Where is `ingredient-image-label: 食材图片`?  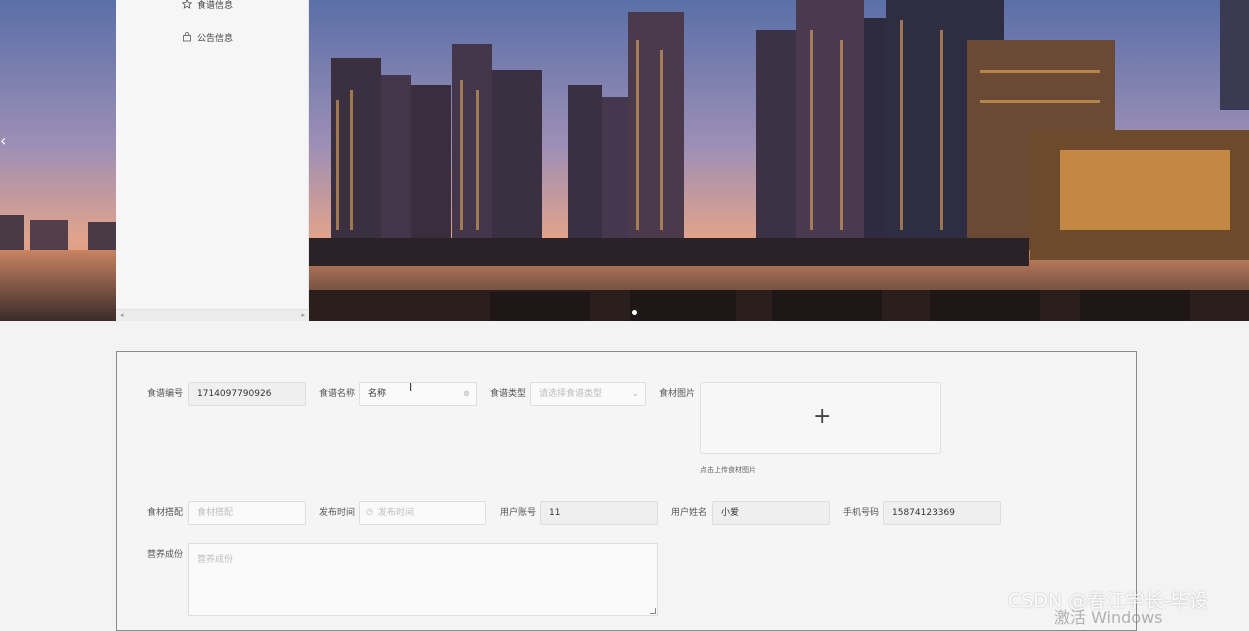
ingredient-image-label: 食材图片 is located at coordinates (677, 394).